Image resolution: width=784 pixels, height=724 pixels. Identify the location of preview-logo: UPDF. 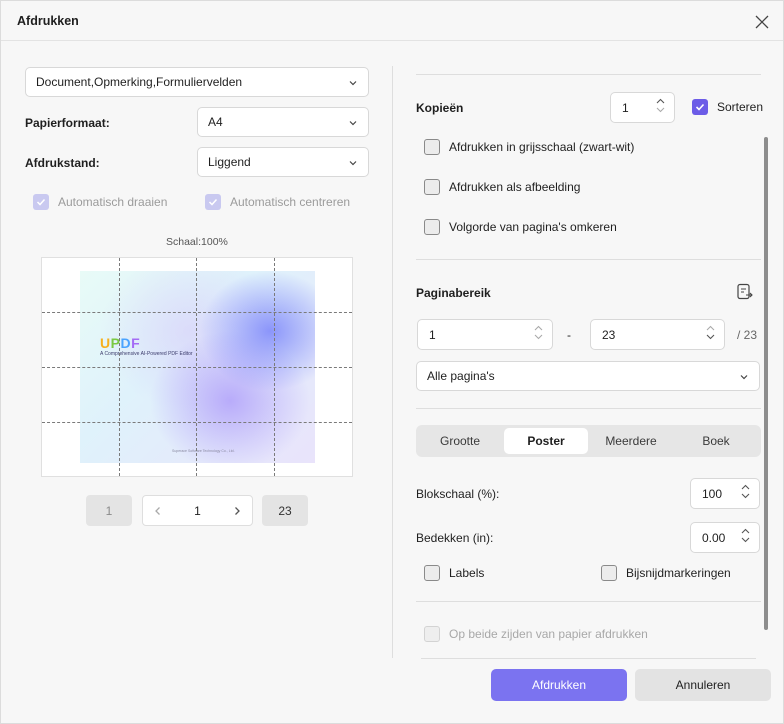
(120, 343).